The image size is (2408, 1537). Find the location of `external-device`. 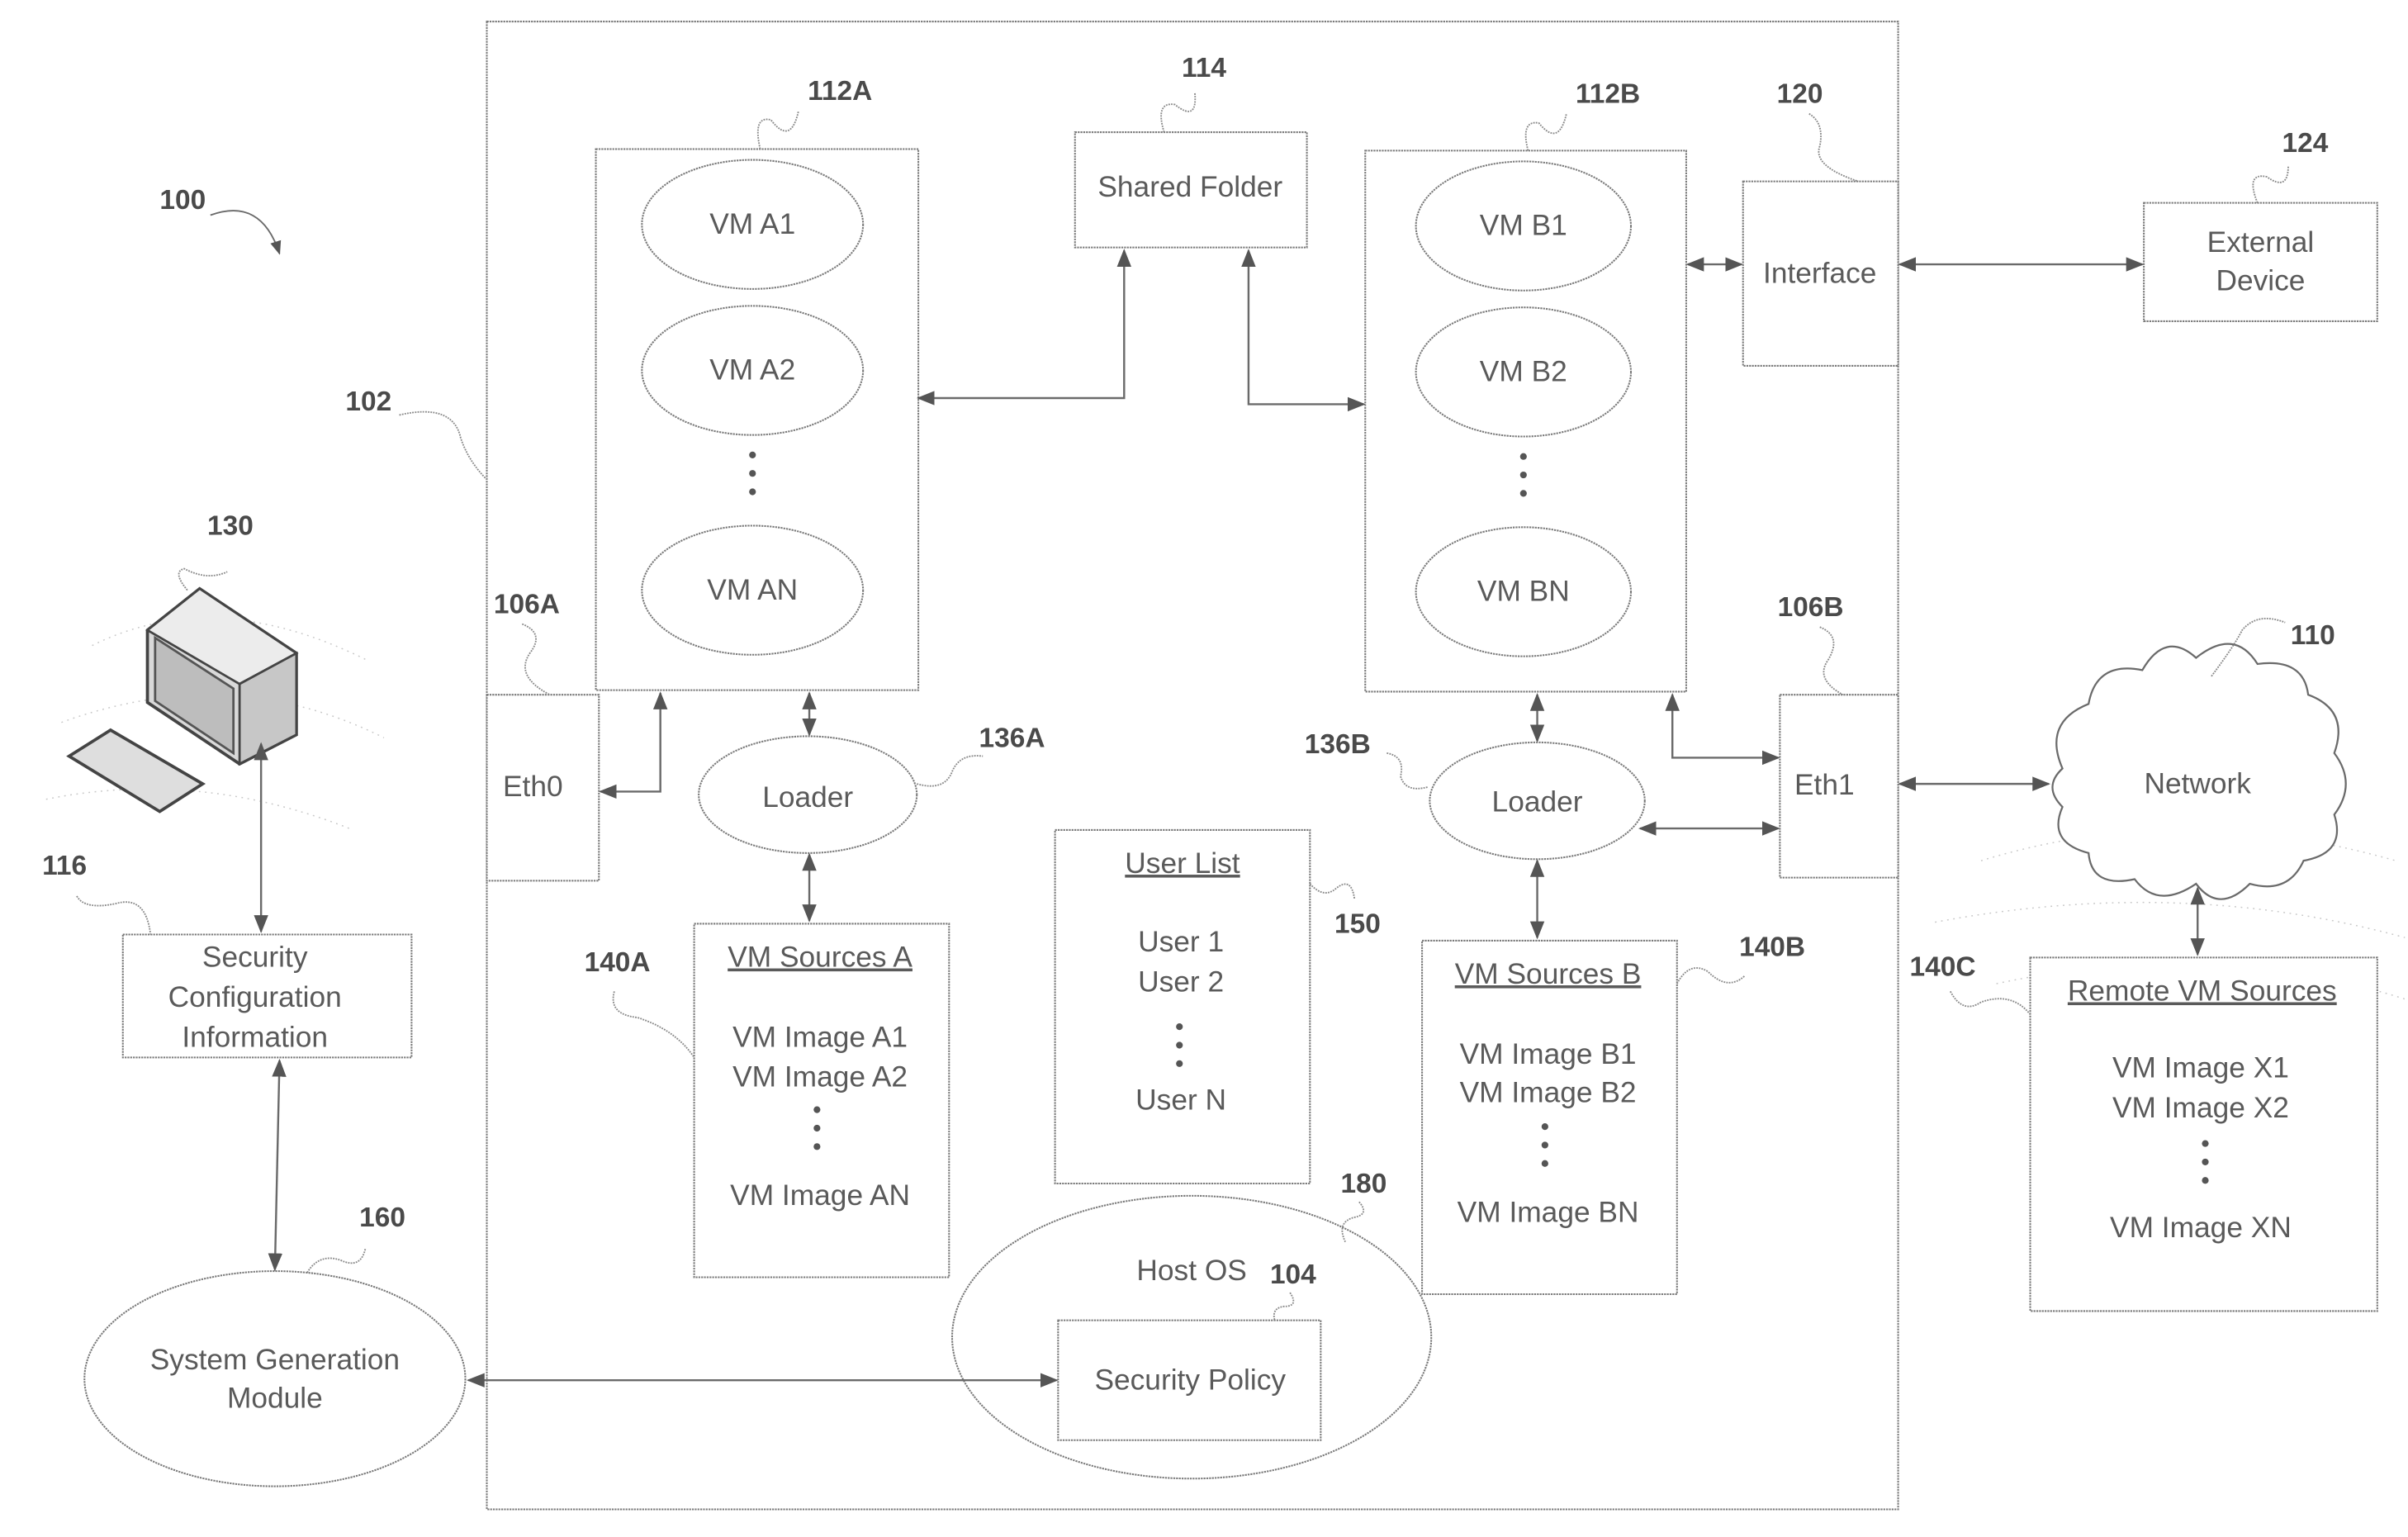

external-device is located at coordinates (2260, 262).